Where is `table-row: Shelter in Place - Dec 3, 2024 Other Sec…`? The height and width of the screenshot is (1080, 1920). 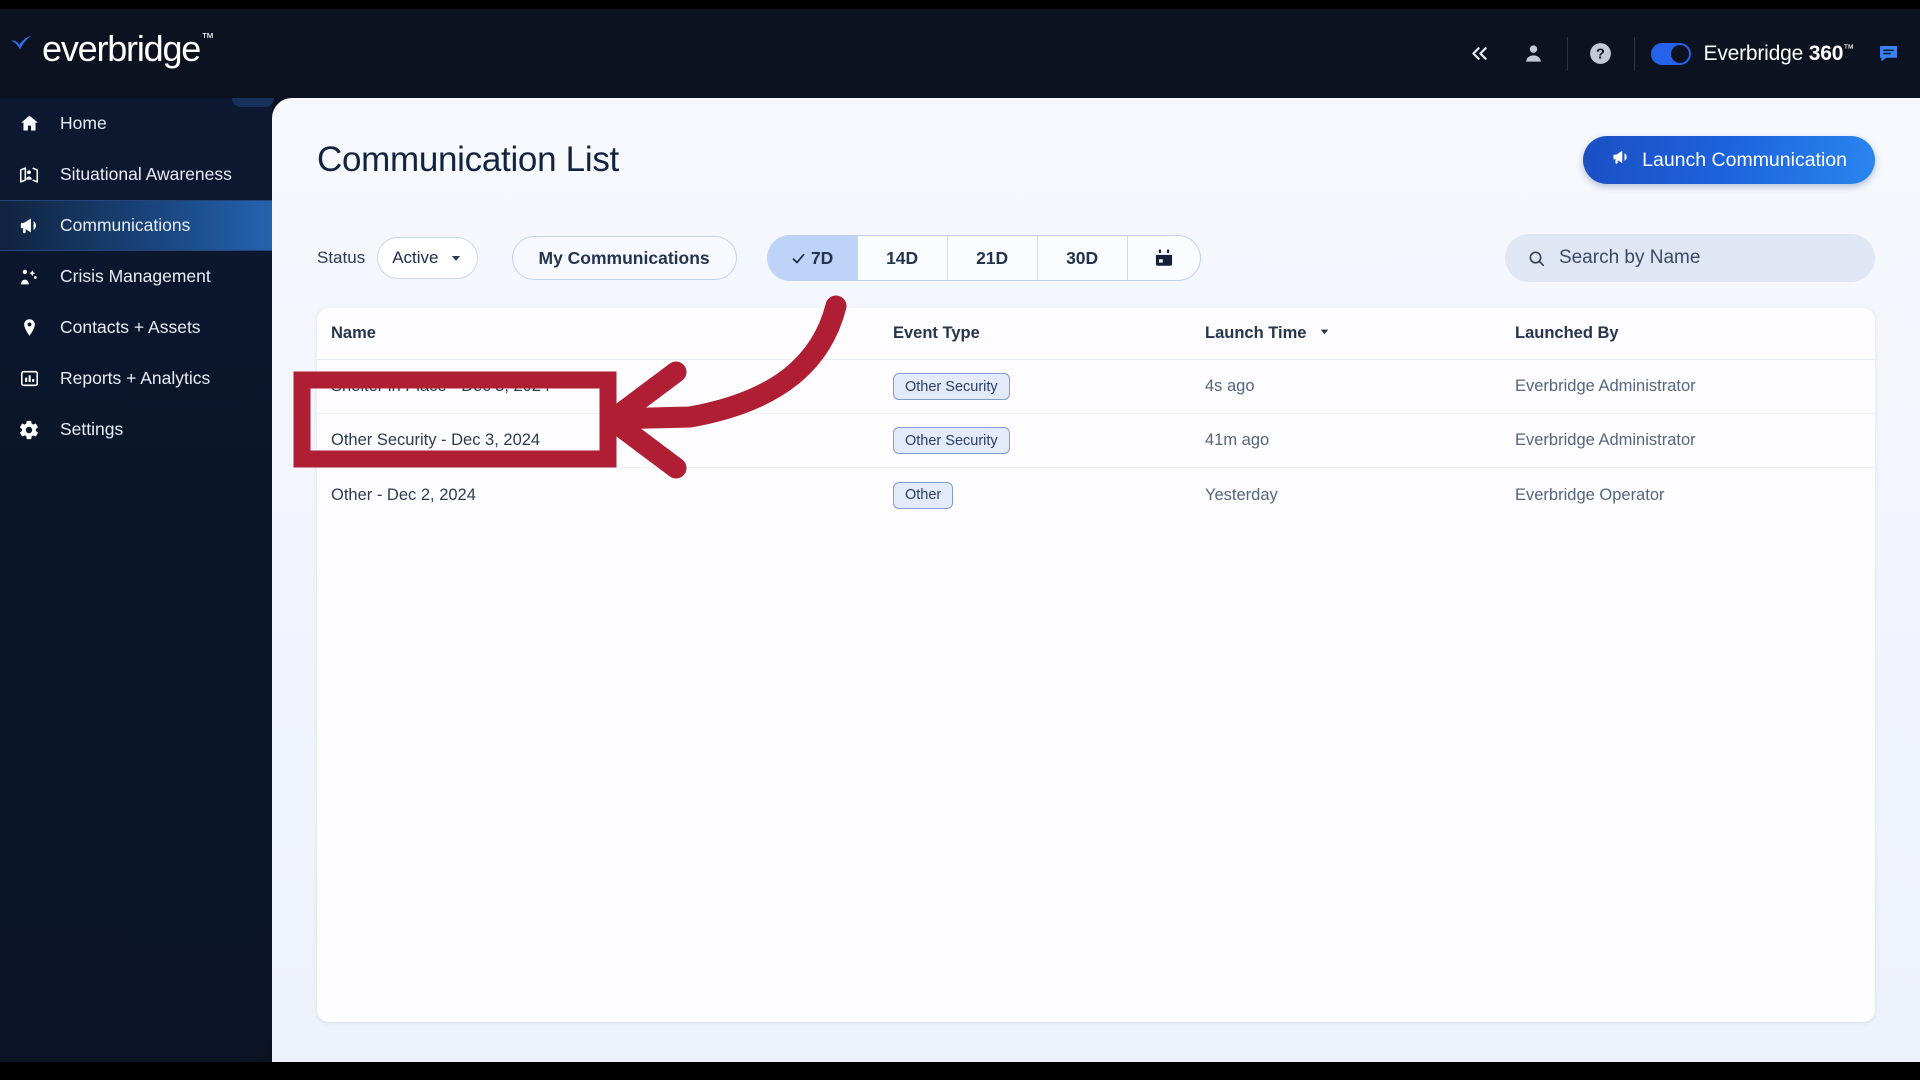
table-row: Shelter in Place - Dec 3, 2024 Other Sec… is located at coordinates (1096, 387).